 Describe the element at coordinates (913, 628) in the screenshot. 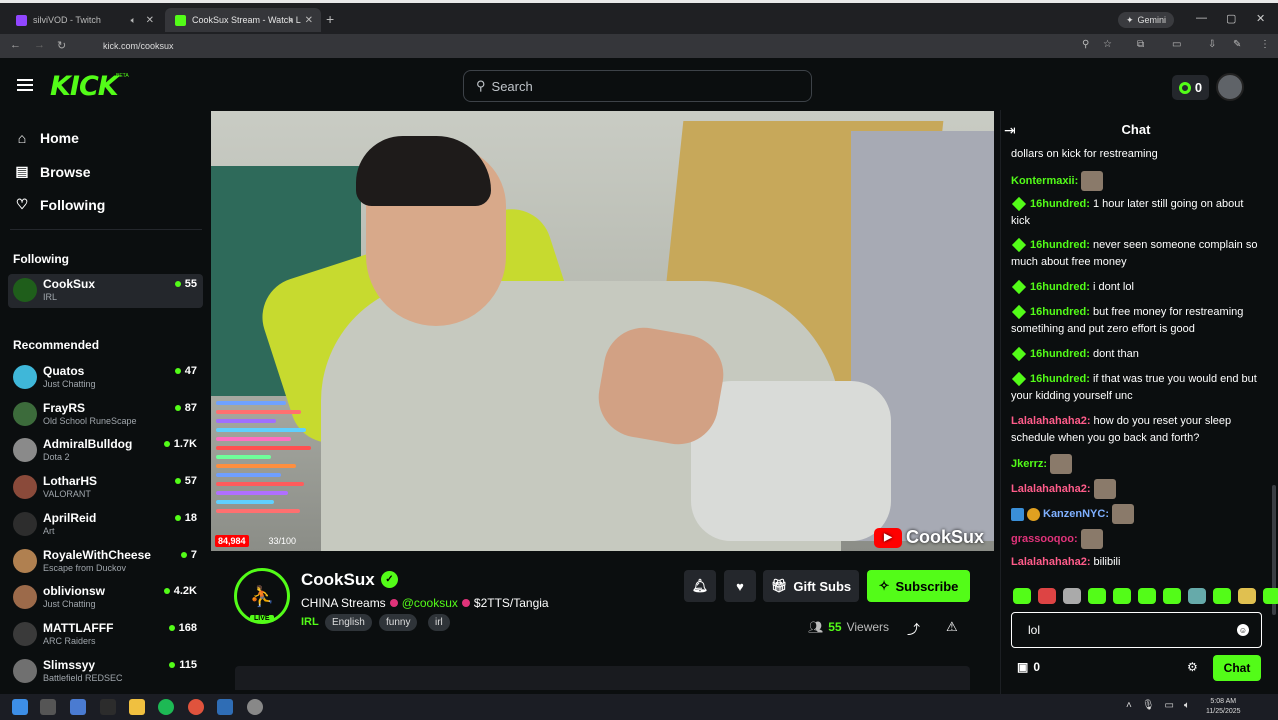

I see `share-icon: ⤴` at that location.